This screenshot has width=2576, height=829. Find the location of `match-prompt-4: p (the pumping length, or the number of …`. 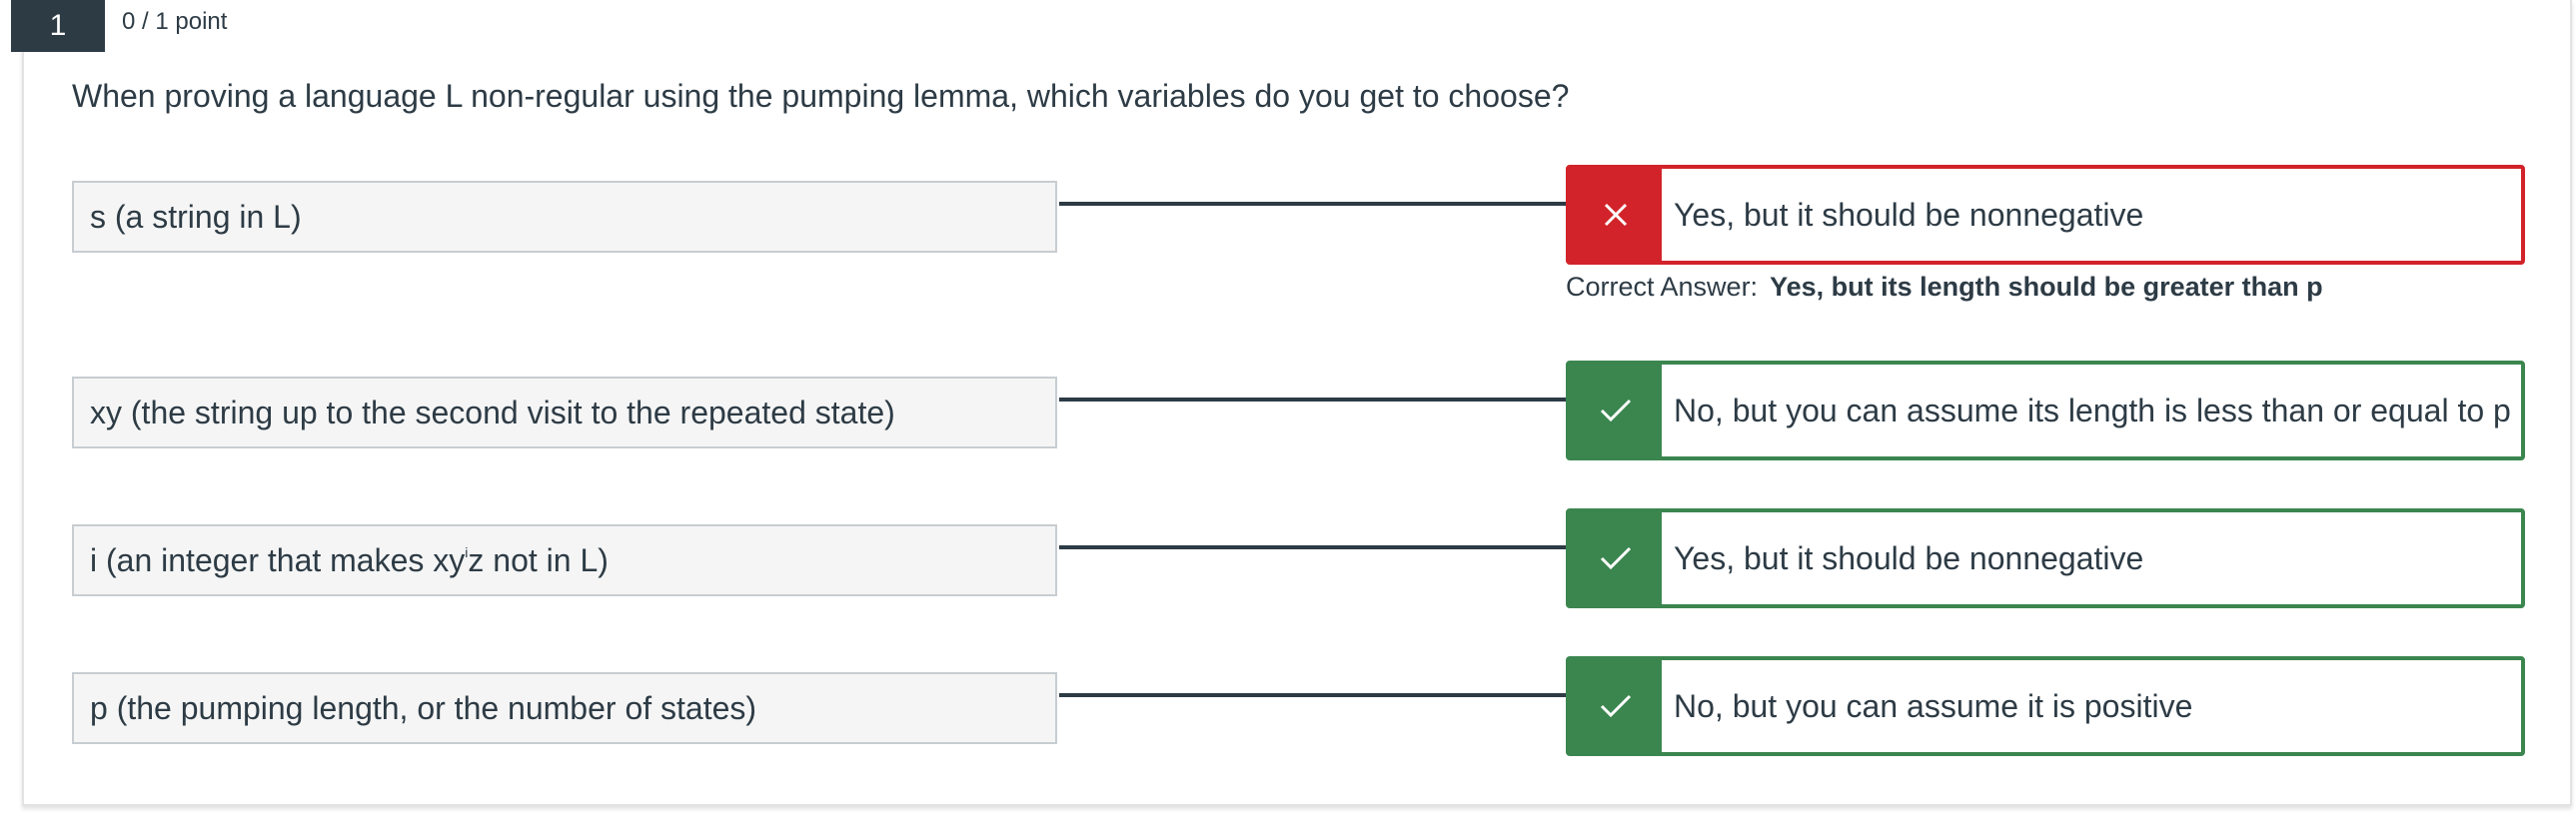

match-prompt-4: p (the pumping length, or the number of … is located at coordinates (564, 708).